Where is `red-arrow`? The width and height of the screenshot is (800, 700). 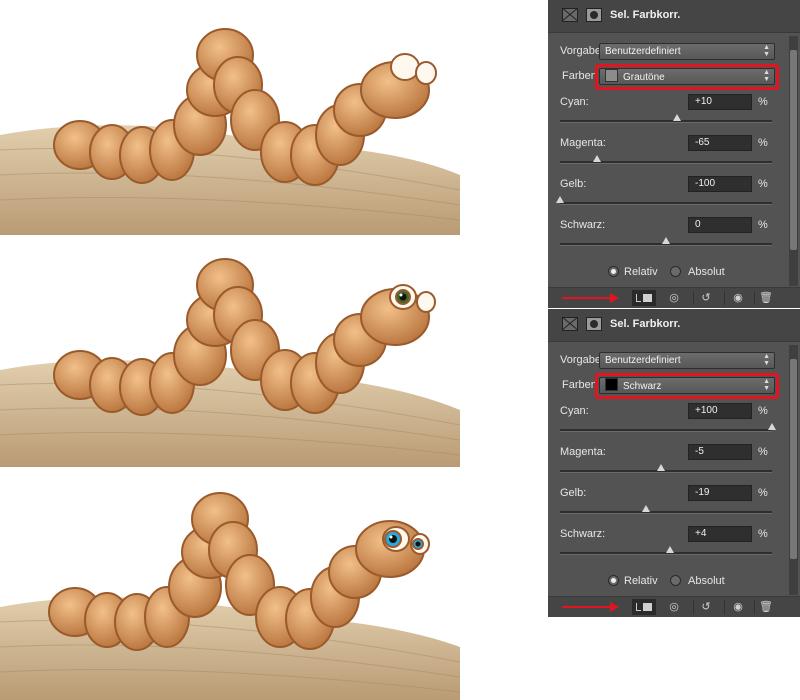
red-arrow is located at coordinates (587, 607).